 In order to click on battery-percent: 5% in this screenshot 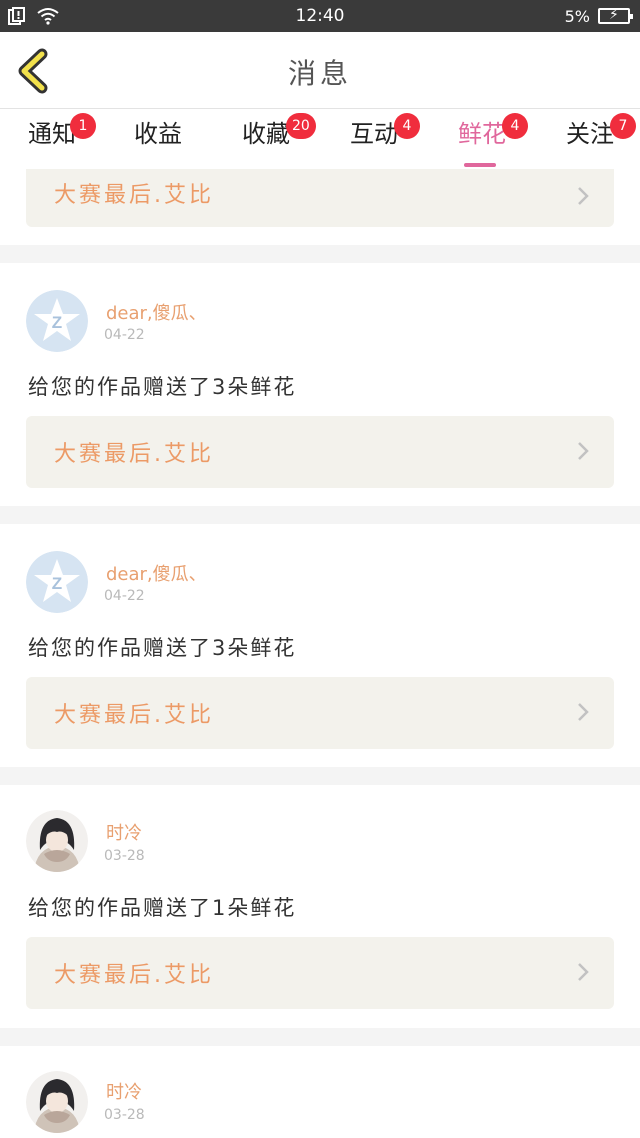, I will do `click(577, 16)`.